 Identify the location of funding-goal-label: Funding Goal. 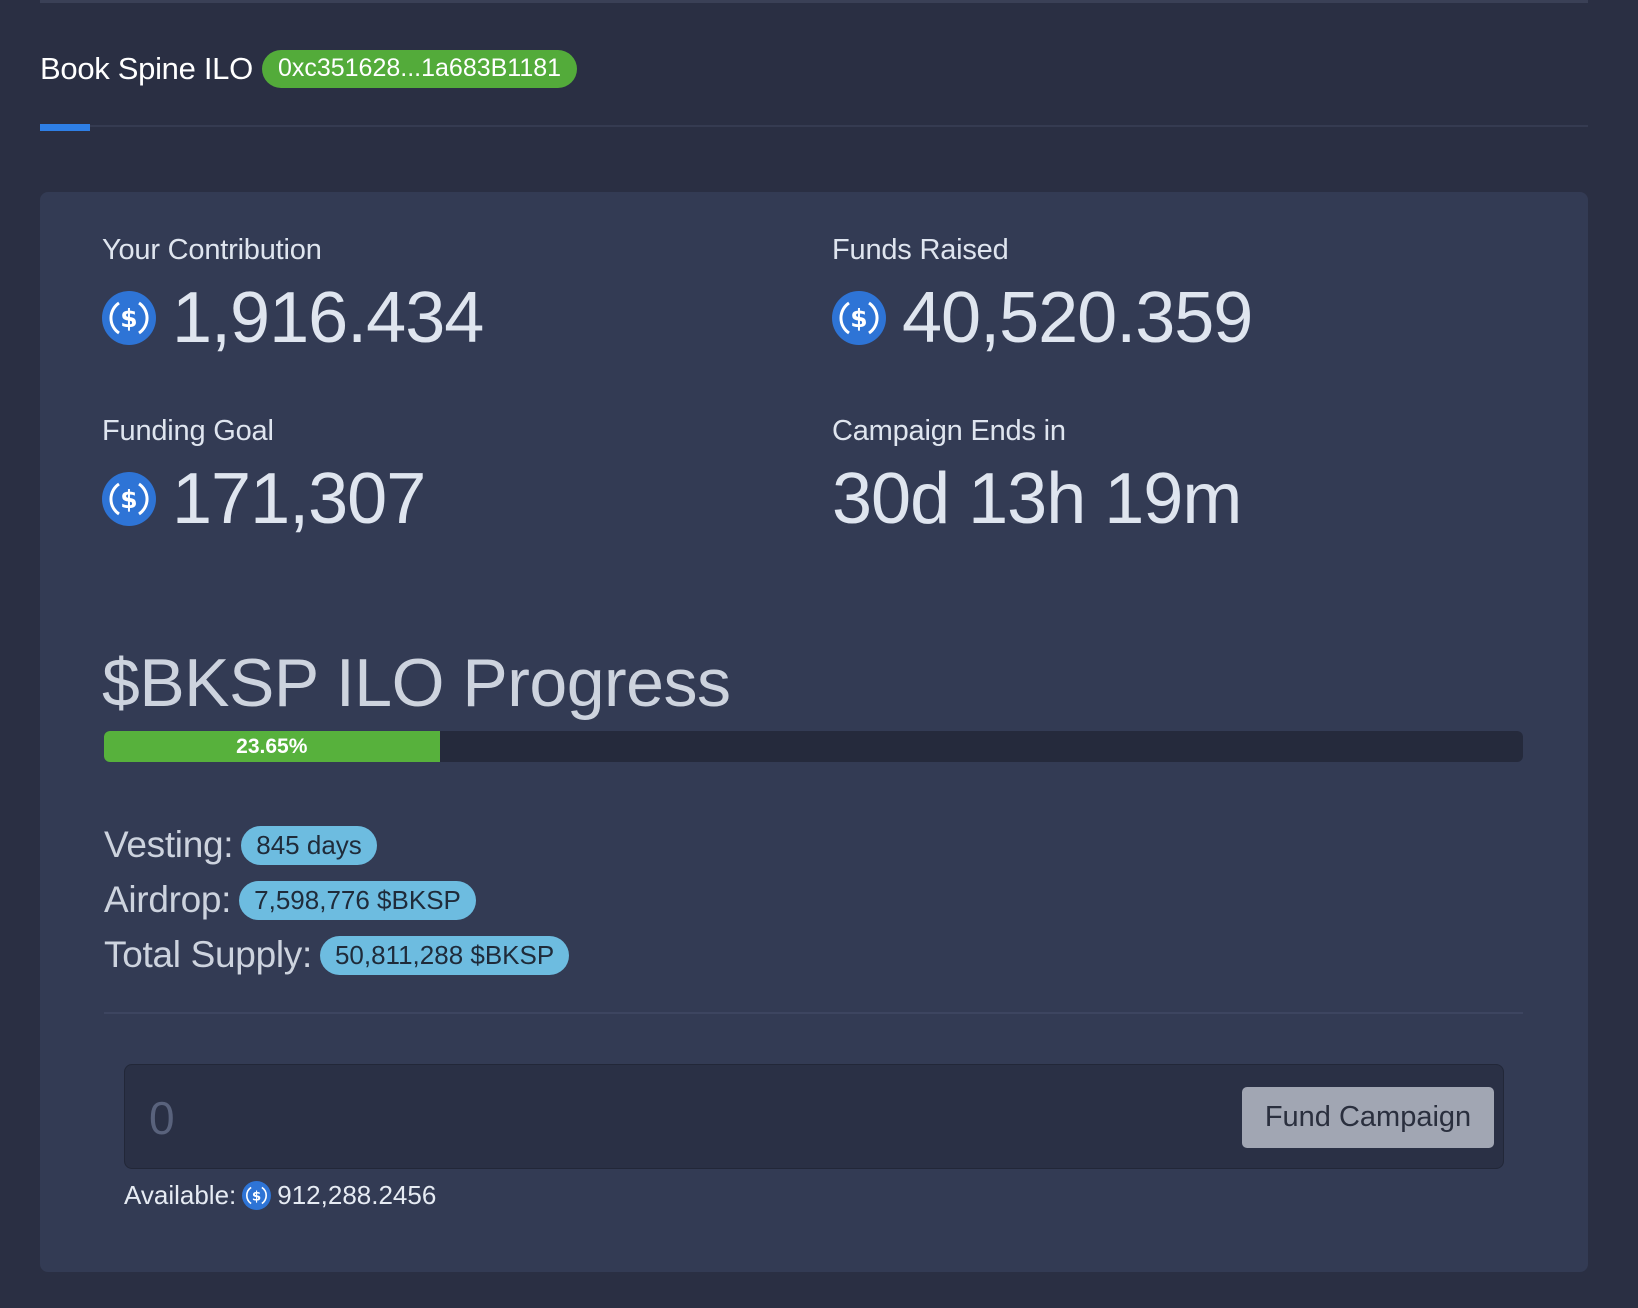
(188, 431).